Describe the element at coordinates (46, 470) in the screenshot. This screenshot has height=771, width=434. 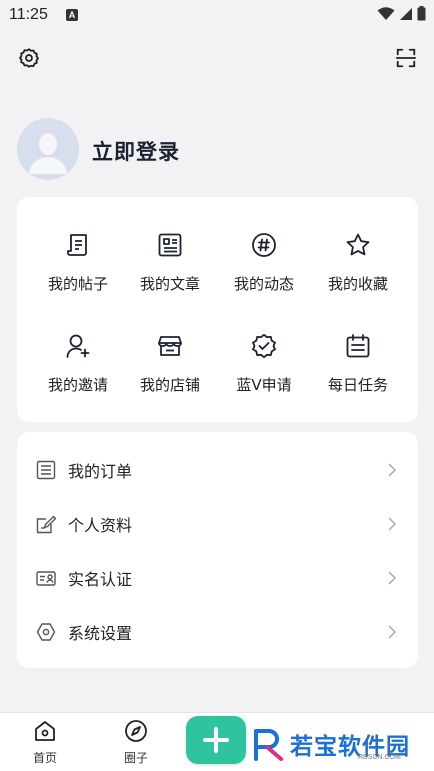
I see `order-list-icon` at that location.